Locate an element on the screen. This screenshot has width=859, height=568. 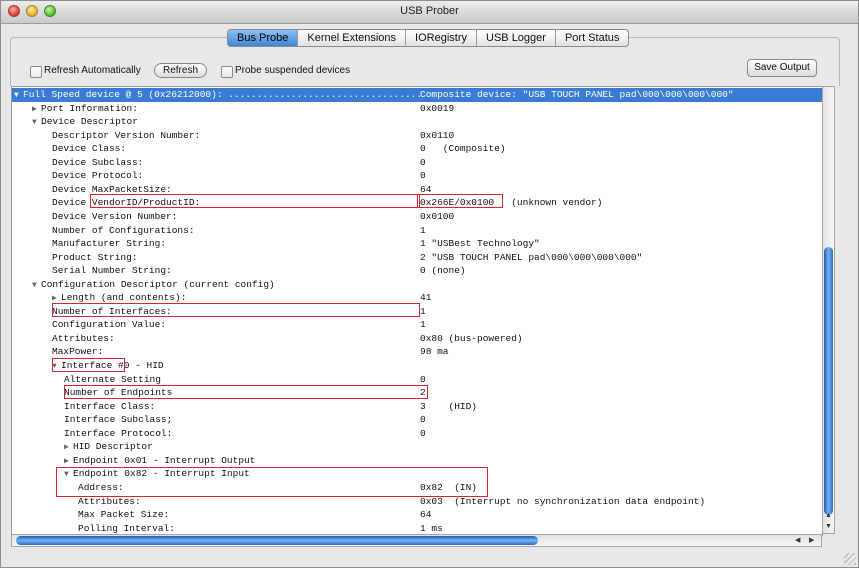
row-label-text: Serial Number String: is located at coordinates (112, 271).